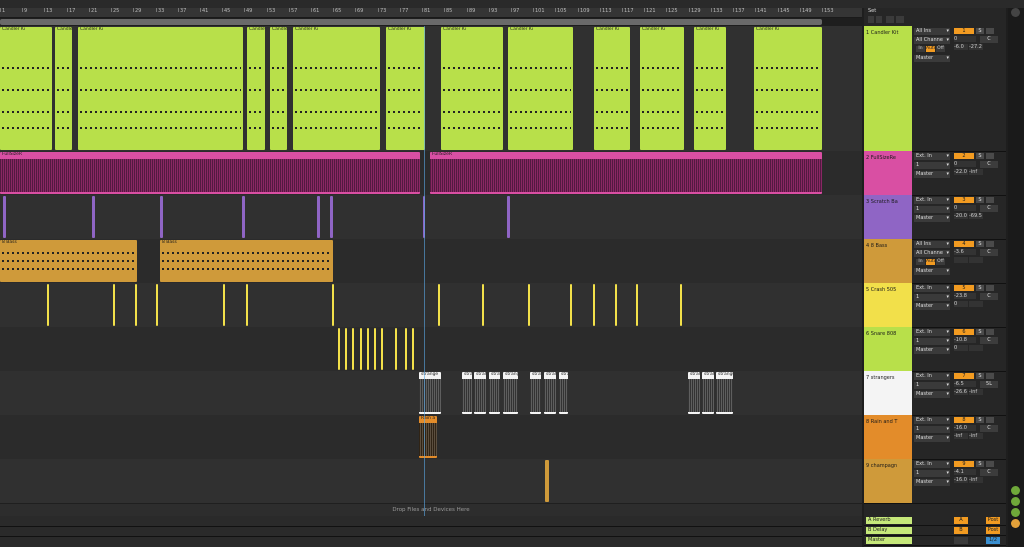 This screenshot has height=547, width=1024. What do you see at coordinates (965, 208) in the screenshot?
I see `volume-value: 0` at bounding box center [965, 208].